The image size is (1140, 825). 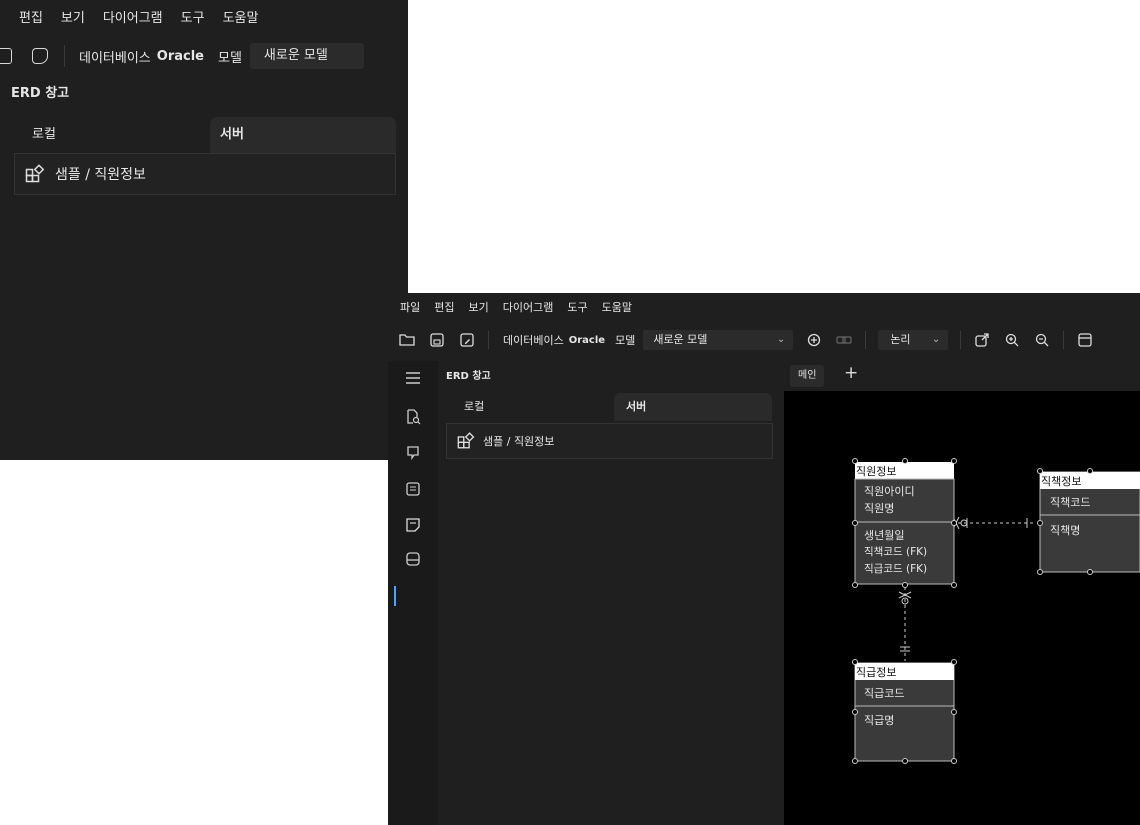 What do you see at coordinates (413, 560) in the screenshot?
I see `database-icon` at bounding box center [413, 560].